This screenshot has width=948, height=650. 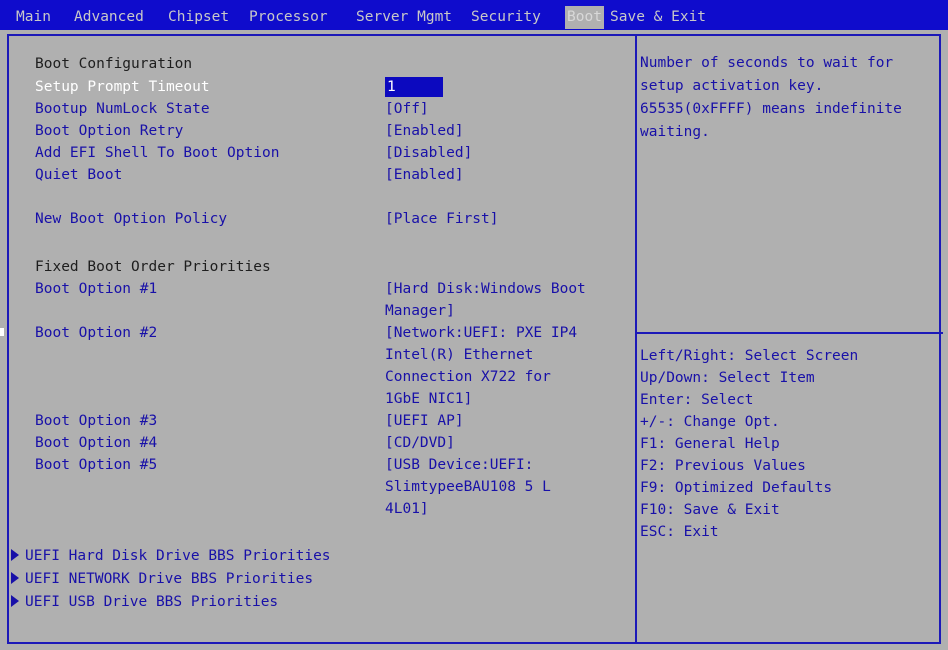 I want to click on boot-option-5-value: [USB Device:UEFI:, so click(x=459, y=465).